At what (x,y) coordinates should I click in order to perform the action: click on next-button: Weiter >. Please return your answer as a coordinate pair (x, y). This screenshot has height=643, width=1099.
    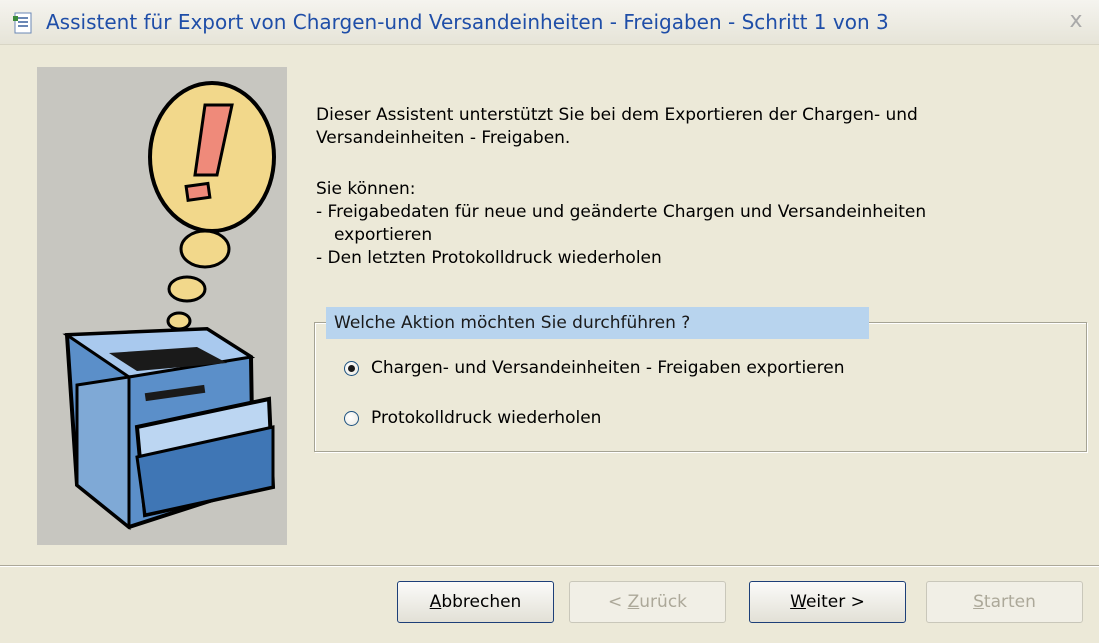
    Looking at the image, I should click on (827, 602).